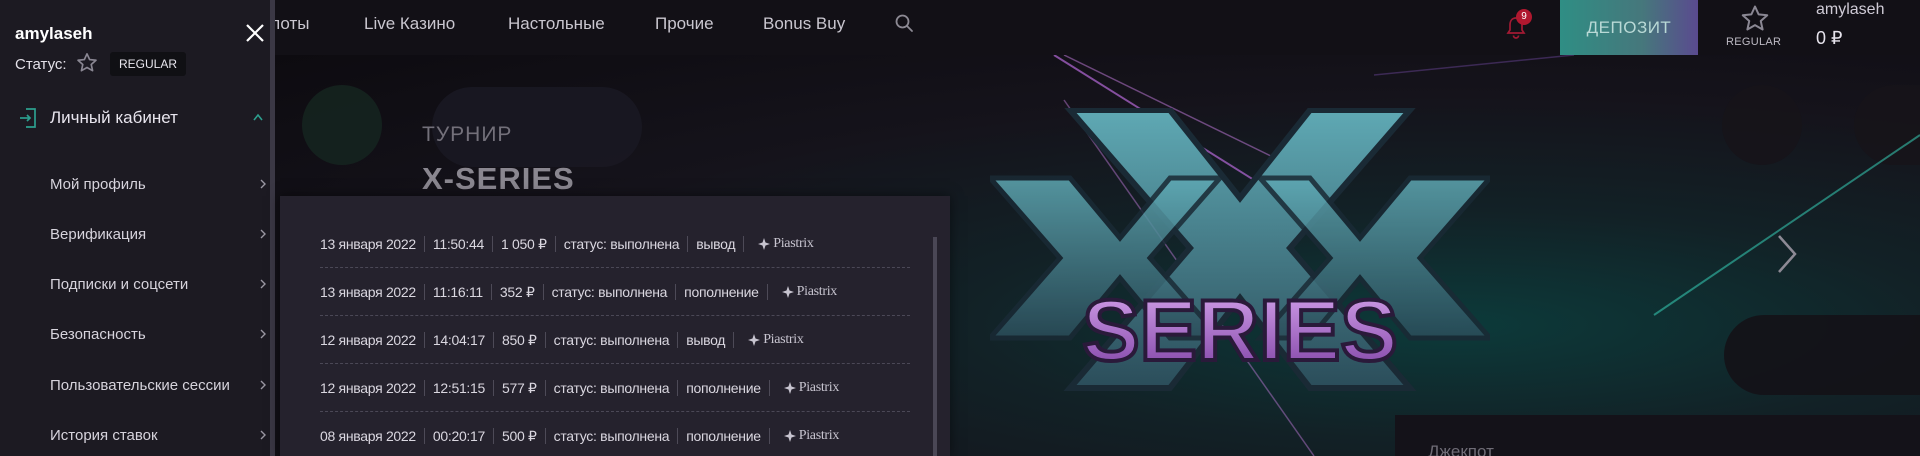 This screenshot has width=1920, height=456. What do you see at coordinates (459, 436) in the screenshot?
I see `tx-time: 00:20:17` at bounding box center [459, 436].